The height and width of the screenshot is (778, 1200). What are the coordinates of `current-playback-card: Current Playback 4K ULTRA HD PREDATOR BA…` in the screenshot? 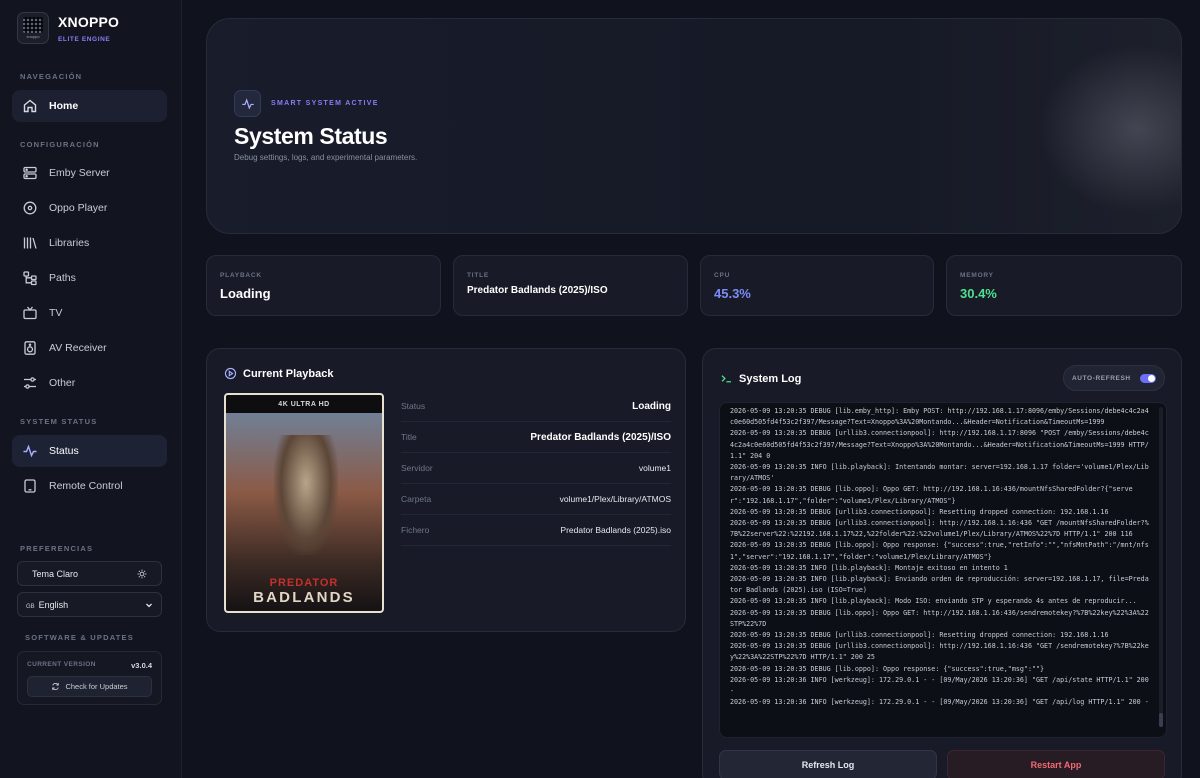 It's located at (446, 490).